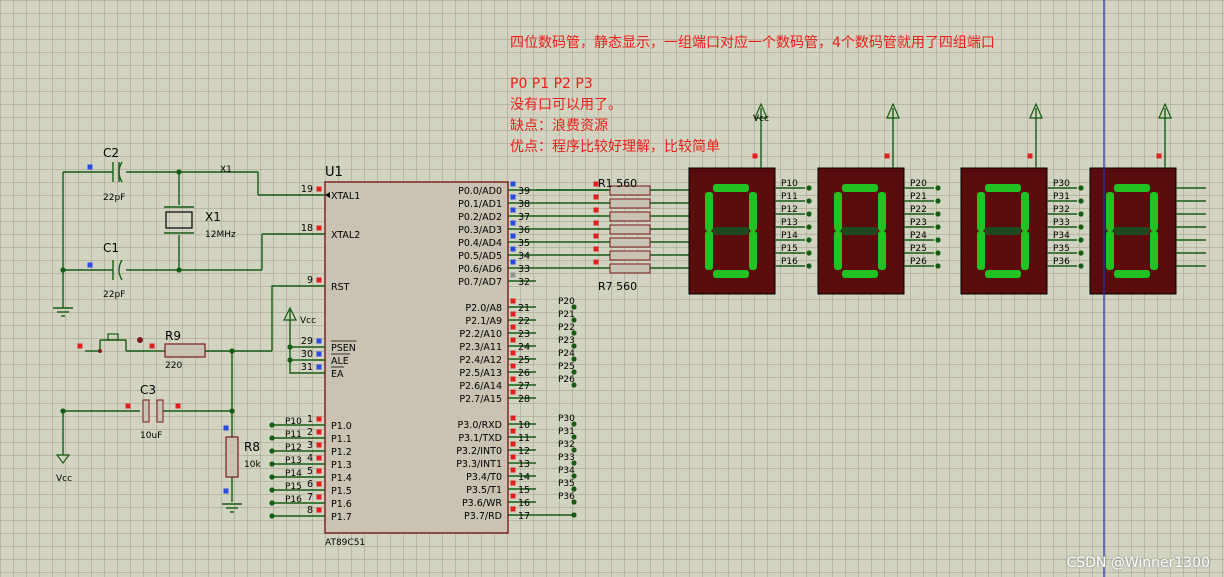 The image size is (1224, 577). I want to click on mcu-pin-name-5: P1.4, so click(341, 478).